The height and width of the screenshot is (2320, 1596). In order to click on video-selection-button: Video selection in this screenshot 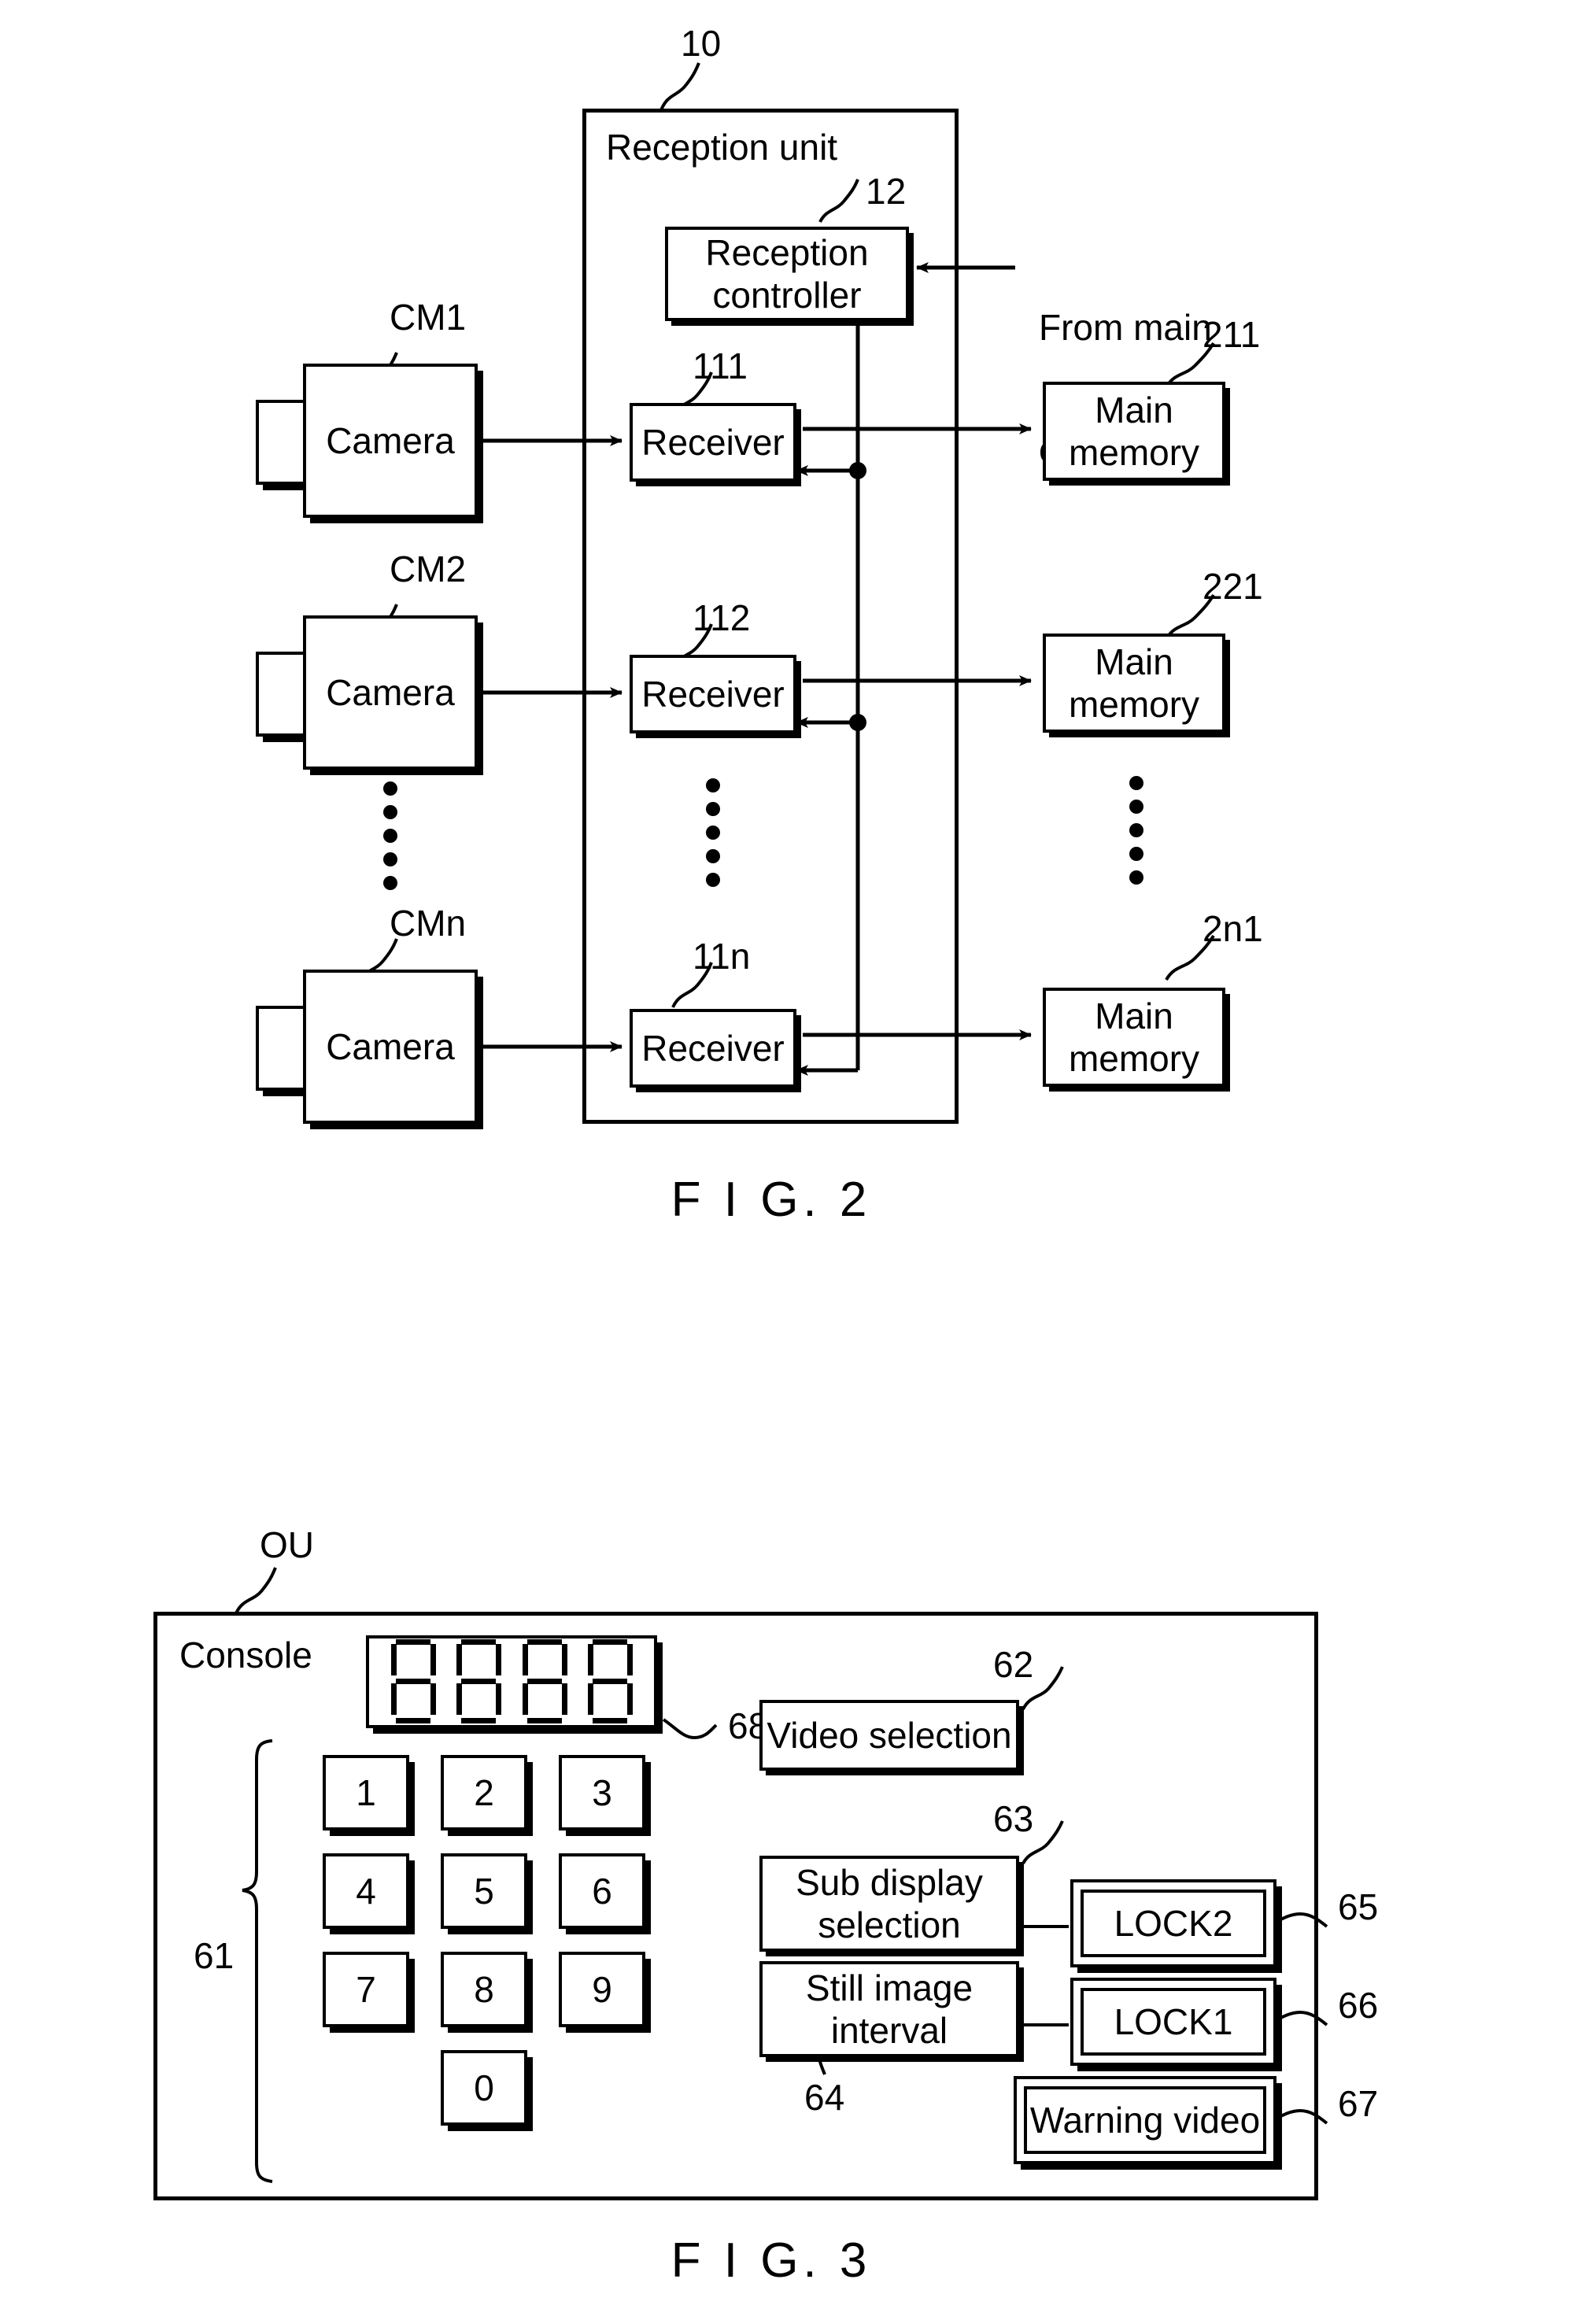, I will do `click(889, 1735)`.